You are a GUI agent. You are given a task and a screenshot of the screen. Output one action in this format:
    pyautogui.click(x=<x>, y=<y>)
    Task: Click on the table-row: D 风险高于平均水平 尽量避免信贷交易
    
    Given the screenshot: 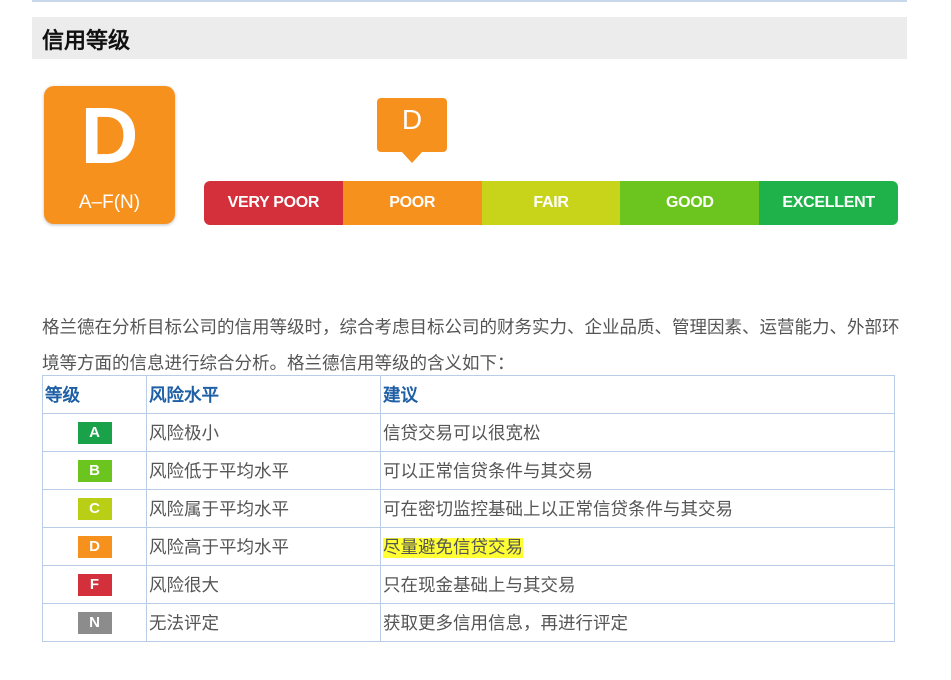 What is the action you would take?
    pyautogui.click(x=468, y=546)
    